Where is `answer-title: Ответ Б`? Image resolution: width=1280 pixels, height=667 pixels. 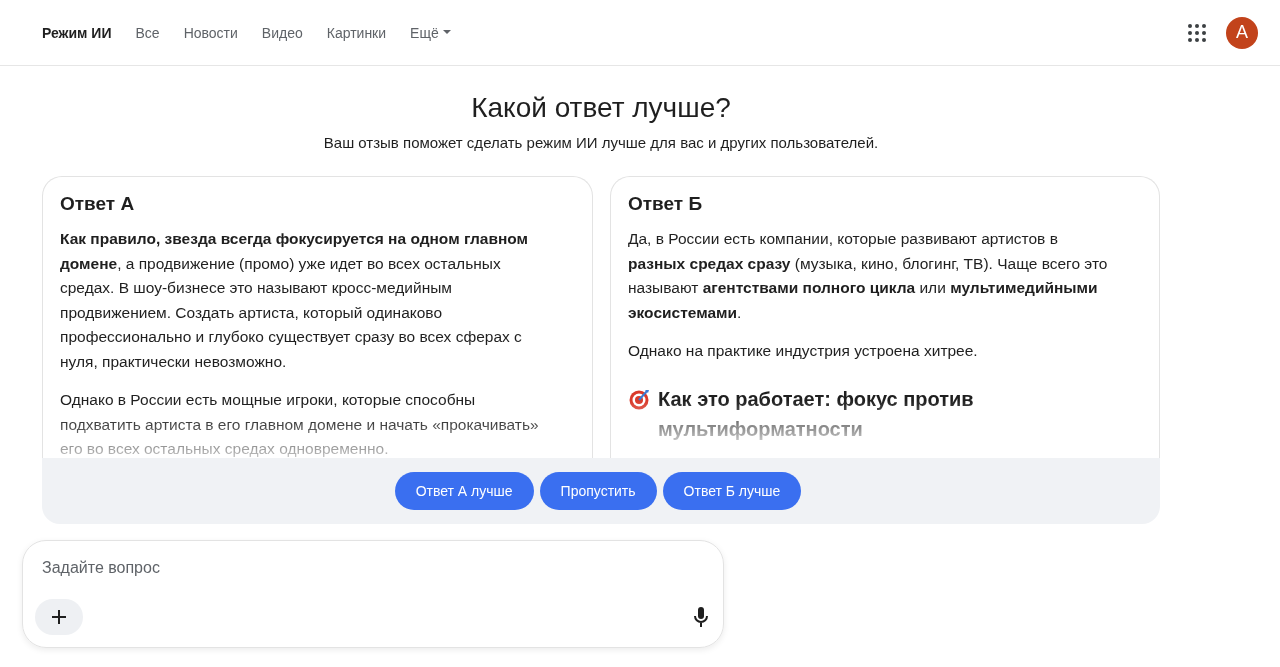
answer-title: Ответ Б is located at coordinates (666, 204).